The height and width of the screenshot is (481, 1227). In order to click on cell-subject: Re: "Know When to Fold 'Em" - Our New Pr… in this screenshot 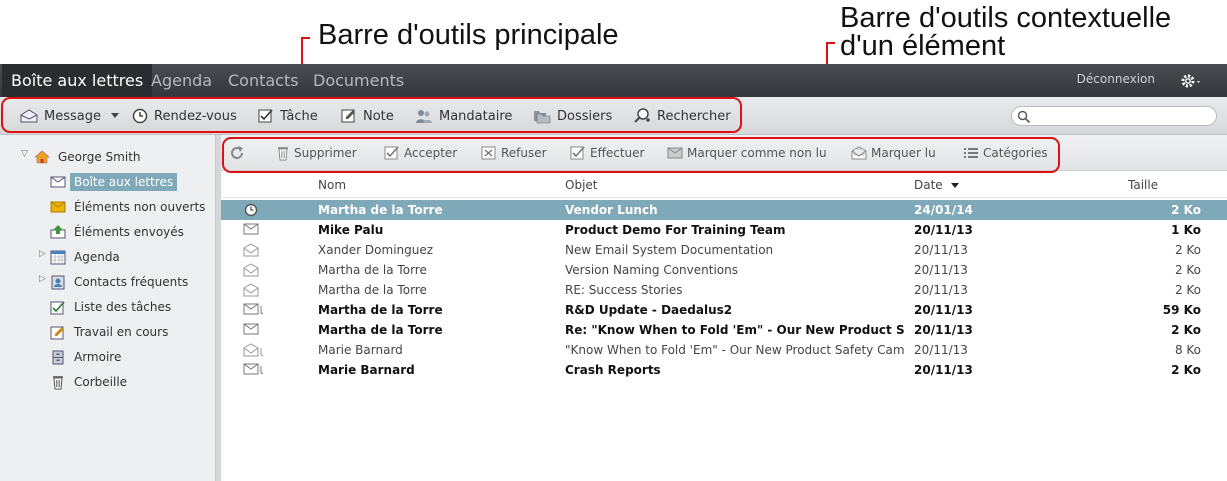, I will do `click(735, 330)`.